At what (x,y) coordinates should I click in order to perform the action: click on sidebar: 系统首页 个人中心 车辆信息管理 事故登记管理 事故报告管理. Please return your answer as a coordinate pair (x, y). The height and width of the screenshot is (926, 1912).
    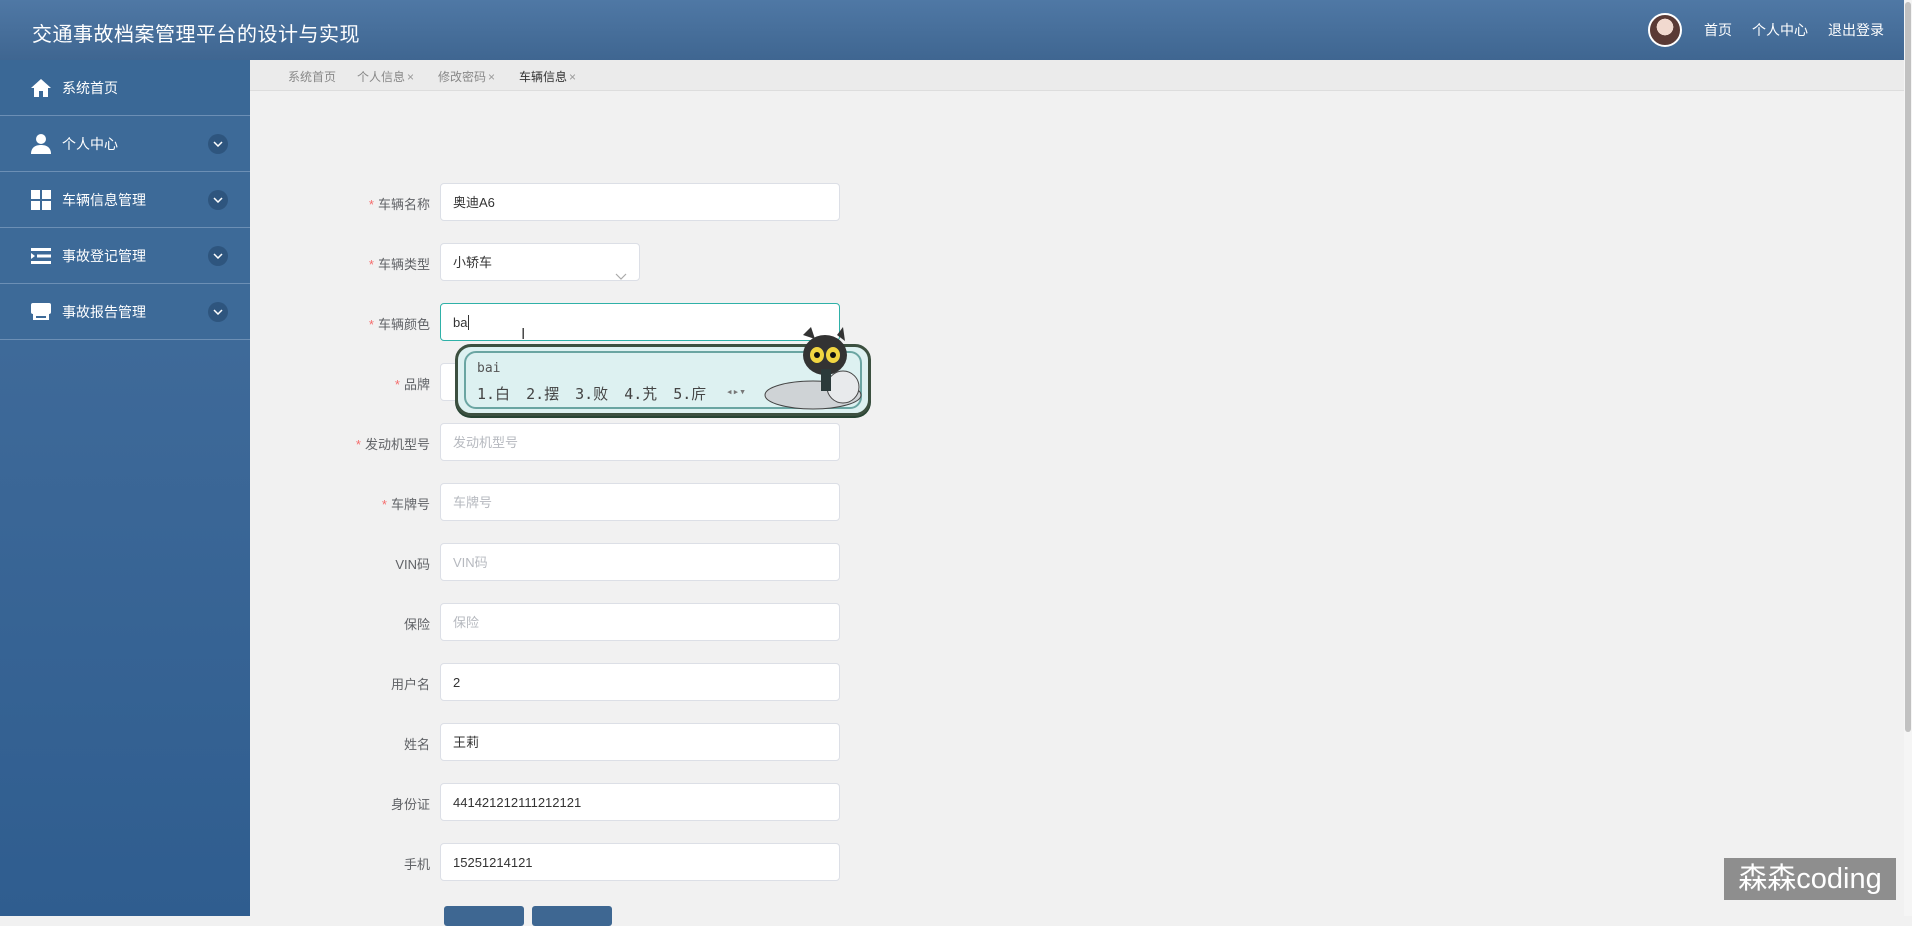
    Looking at the image, I should click on (125, 488).